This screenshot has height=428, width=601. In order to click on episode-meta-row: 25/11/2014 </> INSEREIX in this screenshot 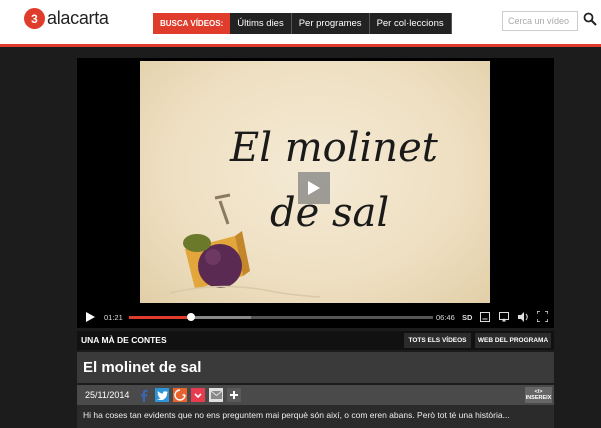, I will do `click(315, 395)`.